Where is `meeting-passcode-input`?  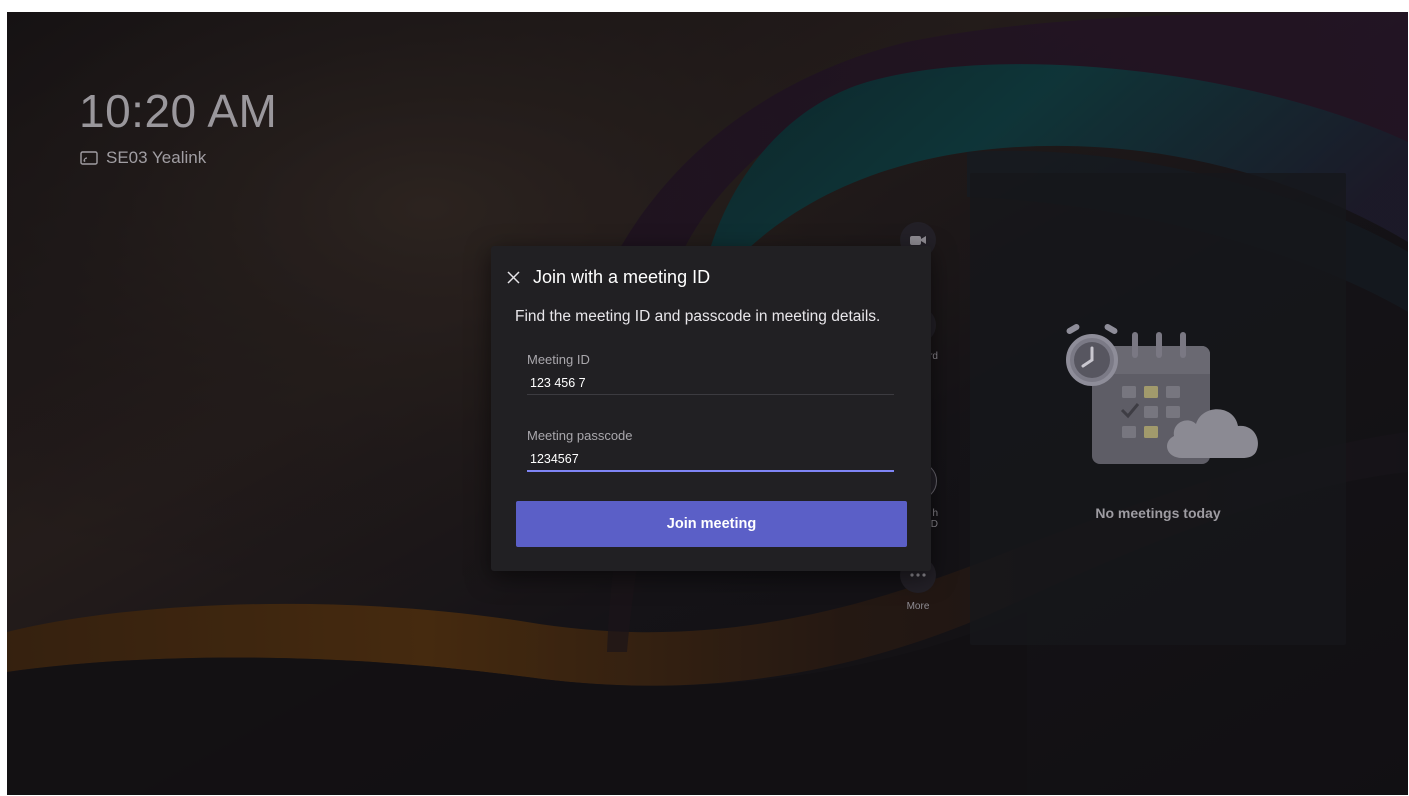
meeting-passcode-input is located at coordinates (710, 462).